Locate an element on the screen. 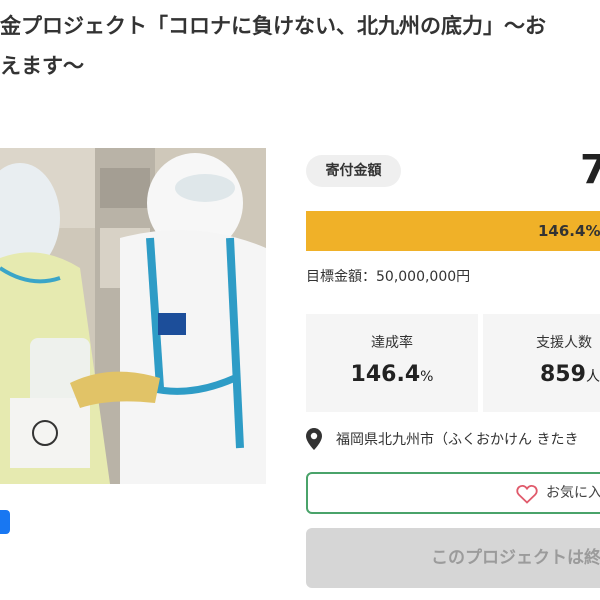 The height and width of the screenshot is (600, 600). achievement-rate-box: 達成率 146.4% is located at coordinates (392, 363).